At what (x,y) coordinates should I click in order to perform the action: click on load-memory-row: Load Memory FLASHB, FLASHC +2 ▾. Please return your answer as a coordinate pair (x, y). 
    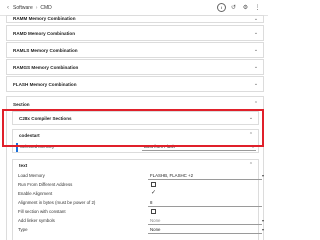
    Looking at the image, I should click on (141, 176).